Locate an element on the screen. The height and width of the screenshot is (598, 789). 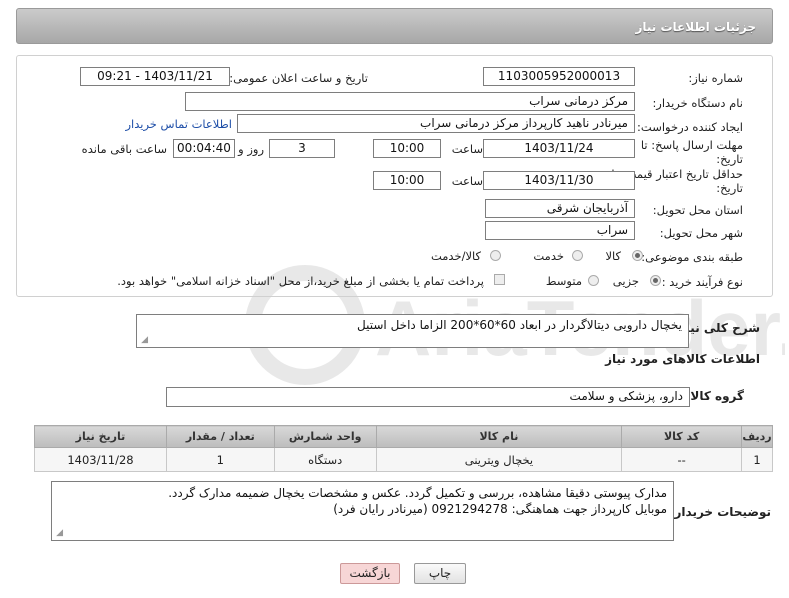
process-option-minor: جزیی is located at coordinates (625, 281).